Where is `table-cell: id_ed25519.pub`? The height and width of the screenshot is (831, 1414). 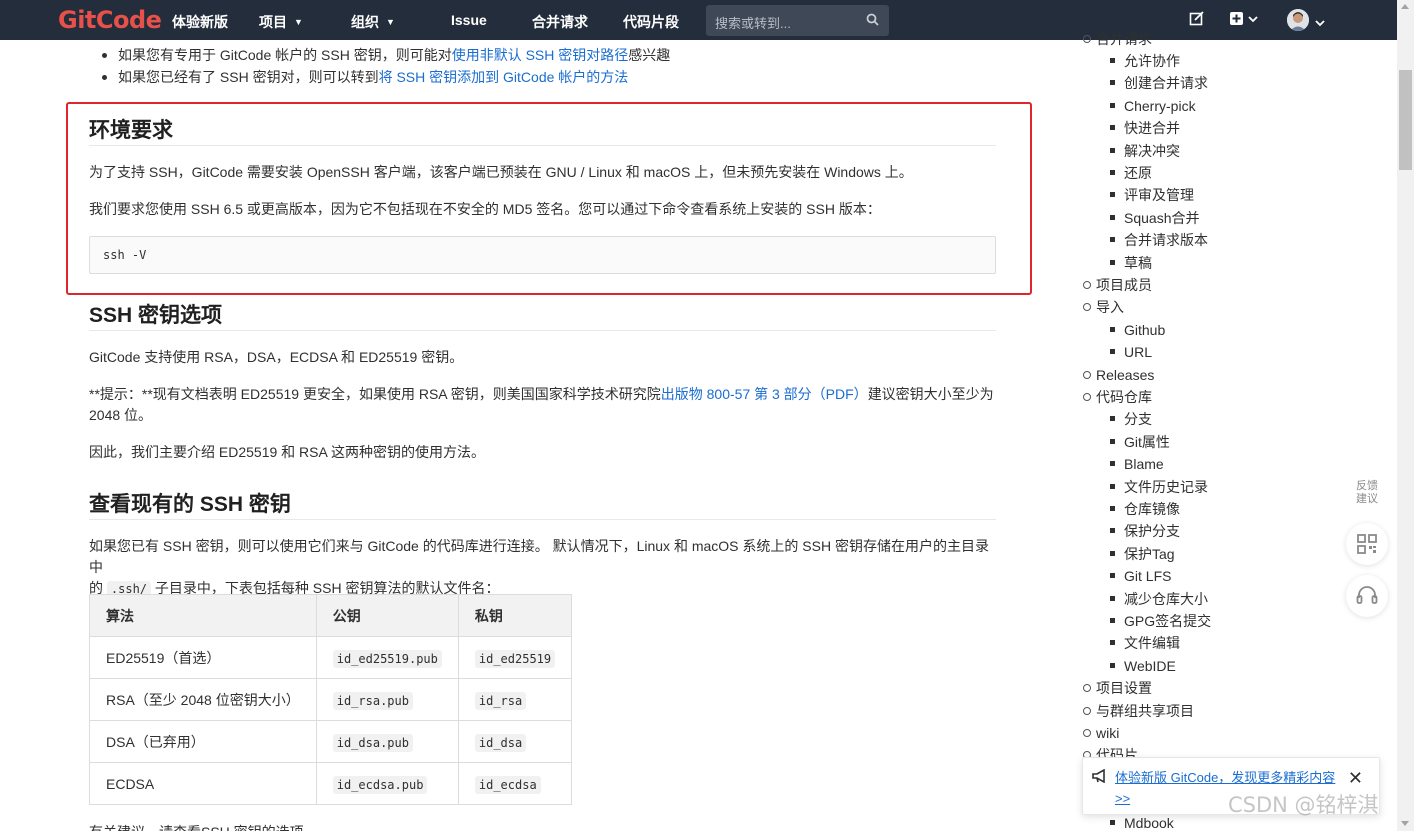
table-cell: id_ed25519.pub is located at coordinates (387, 657).